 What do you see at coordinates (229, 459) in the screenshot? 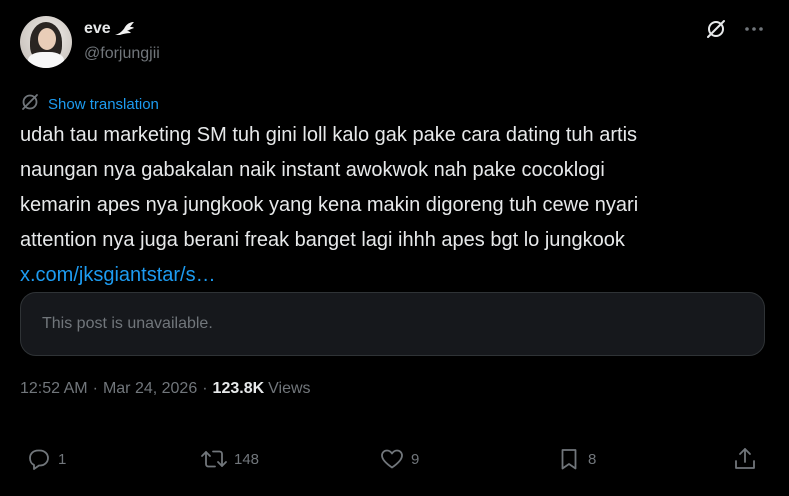
I see `repost-button: 148` at bounding box center [229, 459].